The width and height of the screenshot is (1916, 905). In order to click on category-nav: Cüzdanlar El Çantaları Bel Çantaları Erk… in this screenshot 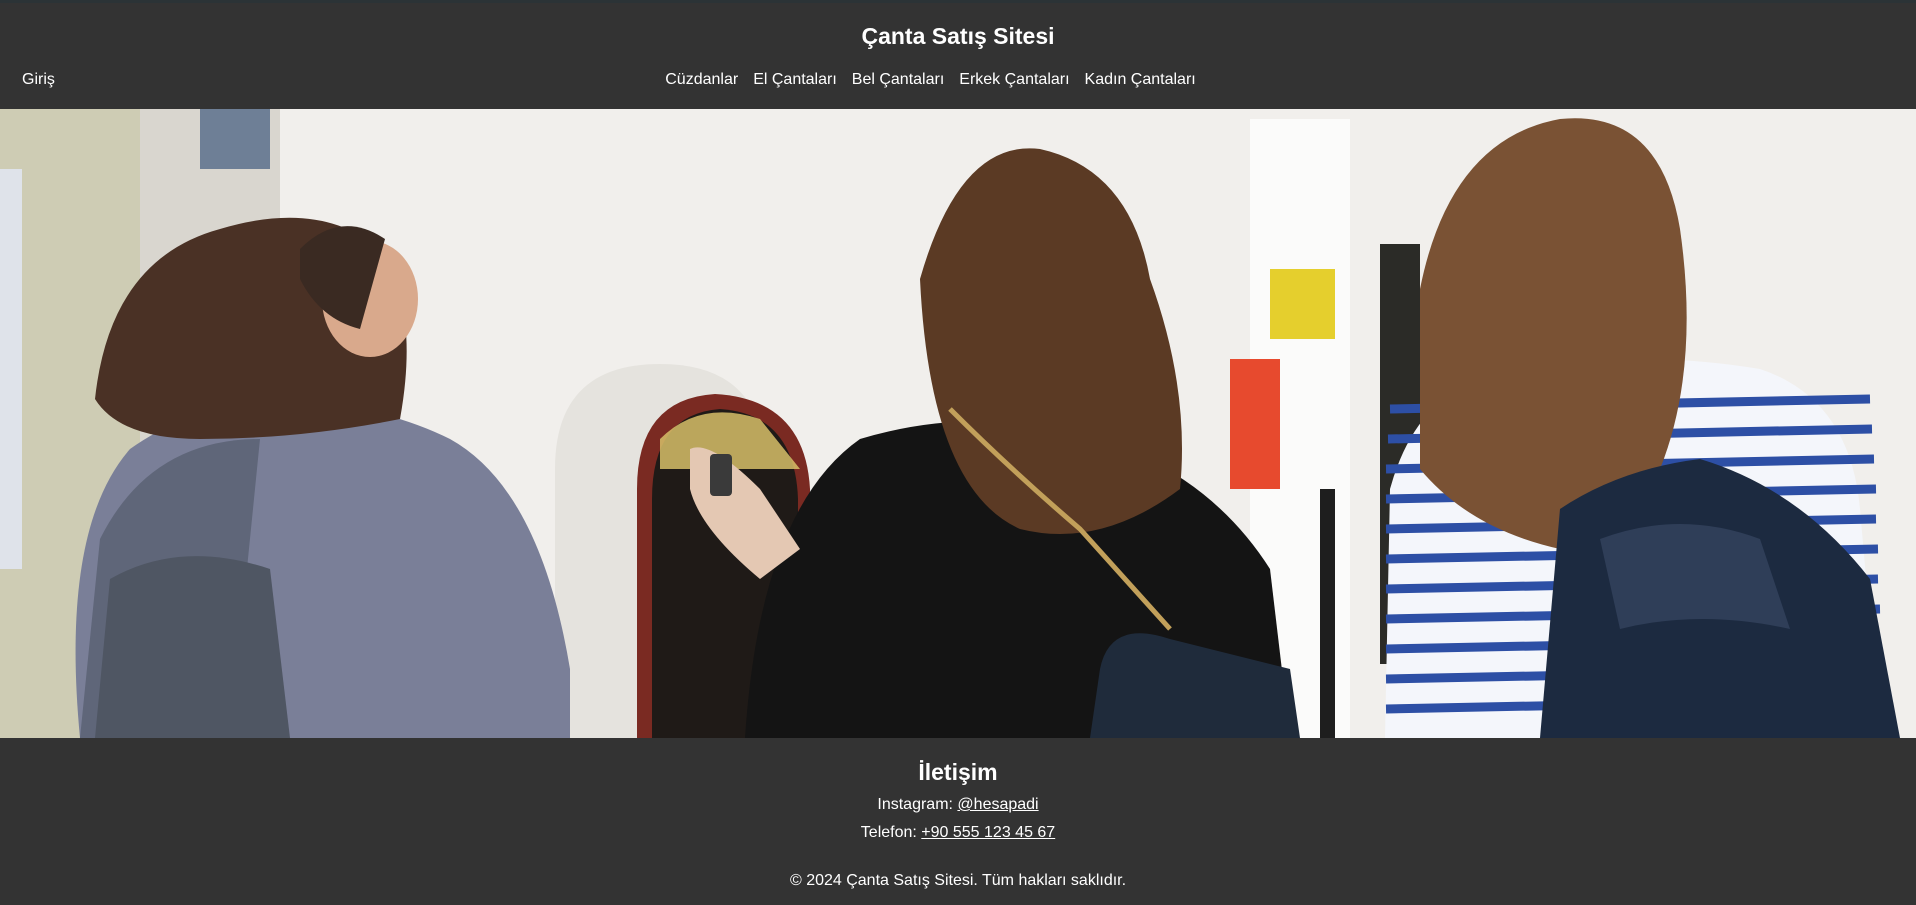, I will do `click(958, 80)`.